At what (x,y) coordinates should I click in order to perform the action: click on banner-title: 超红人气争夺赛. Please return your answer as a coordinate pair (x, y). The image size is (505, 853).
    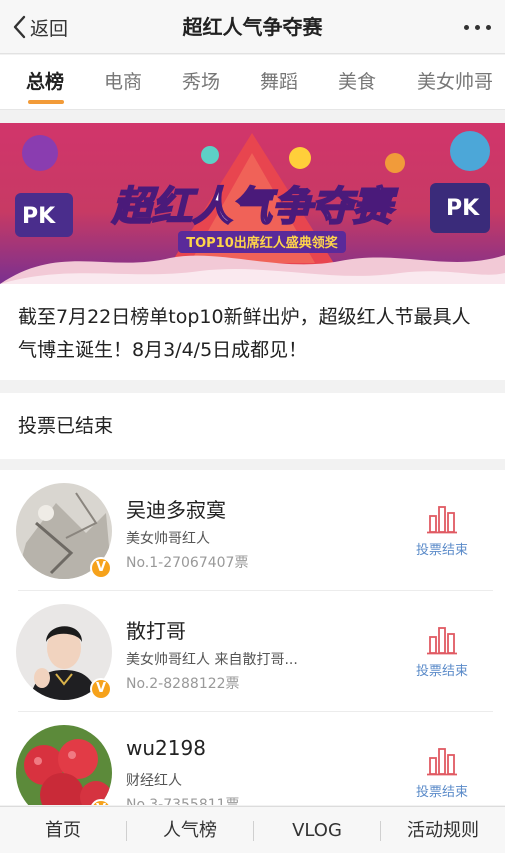
    Looking at the image, I should click on (254, 207).